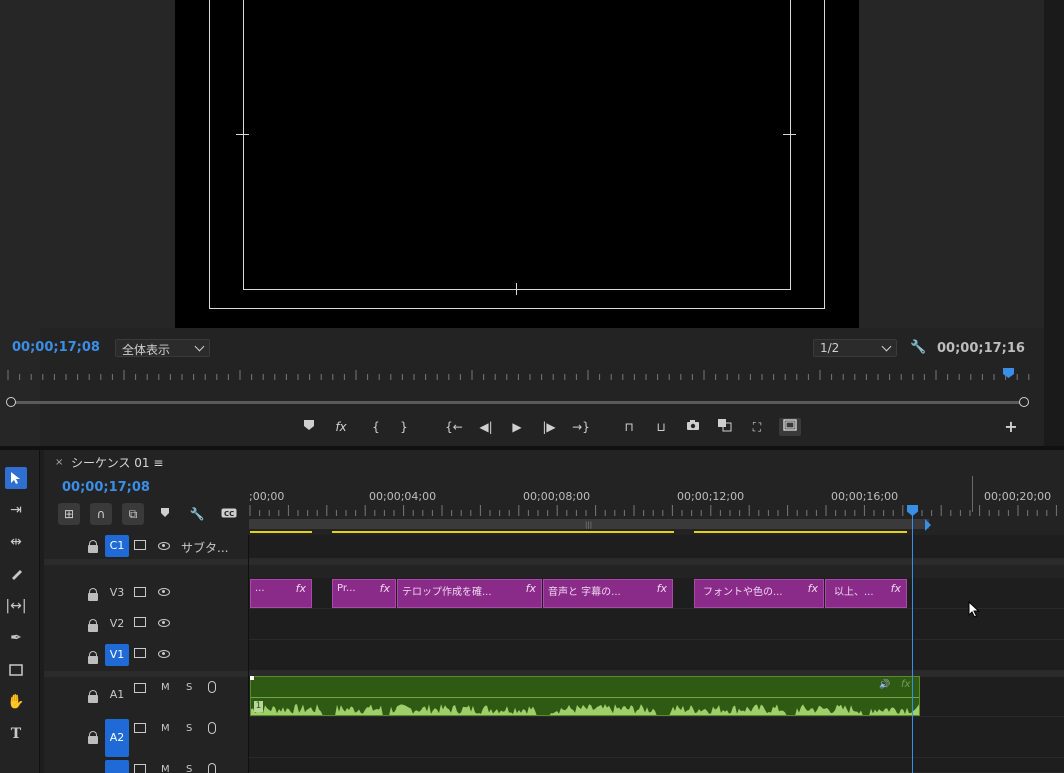 This screenshot has height=773, width=1064. I want to click on play-button: ▶, so click(517, 427).